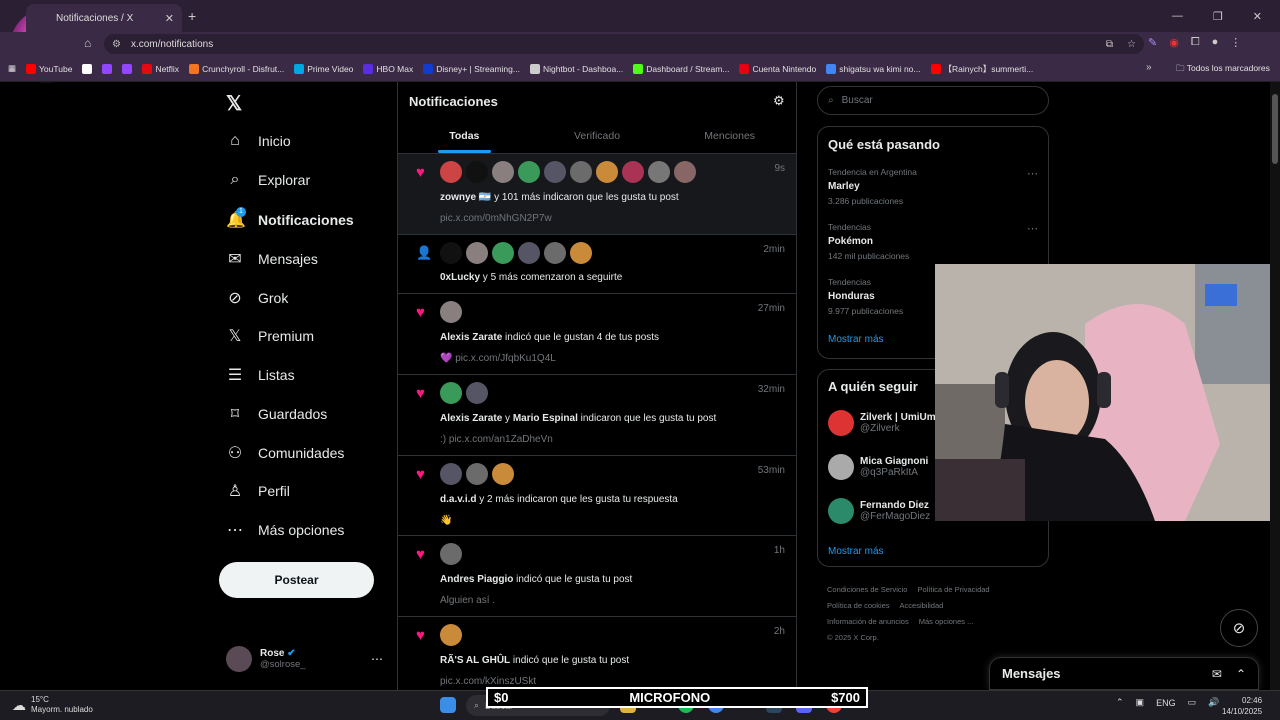 The image size is (1280, 720). What do you see at coordinates (285, 453) in the screenshot?
I see `nav-item-comunidades: ⚇ Comunidades` at bounding box center [285, 453].